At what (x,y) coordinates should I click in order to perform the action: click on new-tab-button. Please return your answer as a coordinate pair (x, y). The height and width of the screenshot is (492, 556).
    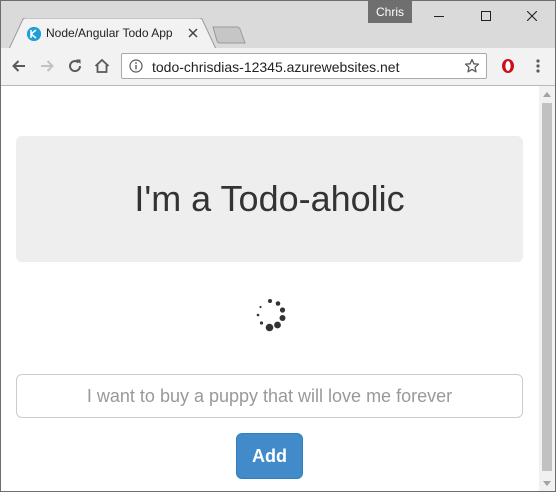
    Looking at the image, I should click on (229, 35).